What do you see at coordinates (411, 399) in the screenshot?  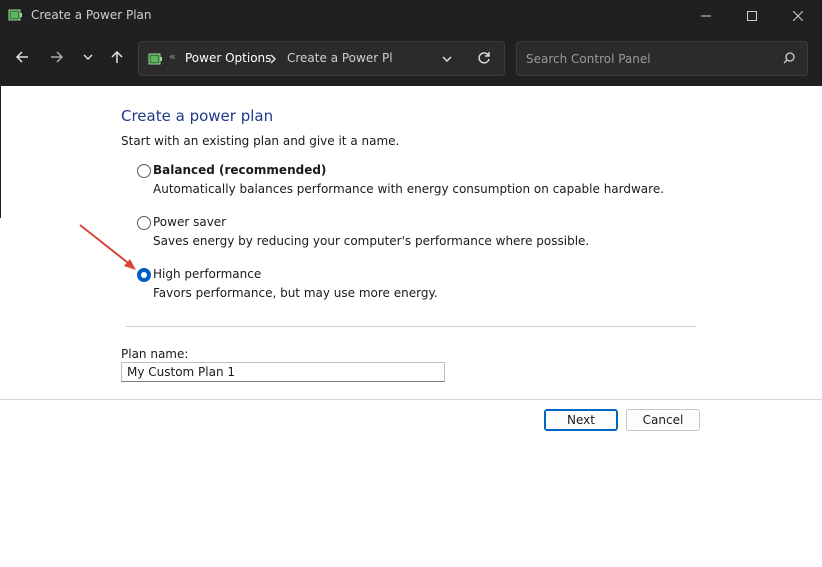 I see `footer-divider` at bounding box center [411, 399].